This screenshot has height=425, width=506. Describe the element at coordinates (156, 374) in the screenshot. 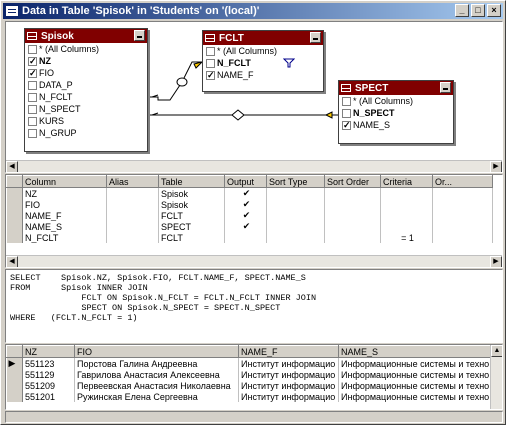

I see `results-cell: Гаврилова Анастасия Алексеевна` at that location.